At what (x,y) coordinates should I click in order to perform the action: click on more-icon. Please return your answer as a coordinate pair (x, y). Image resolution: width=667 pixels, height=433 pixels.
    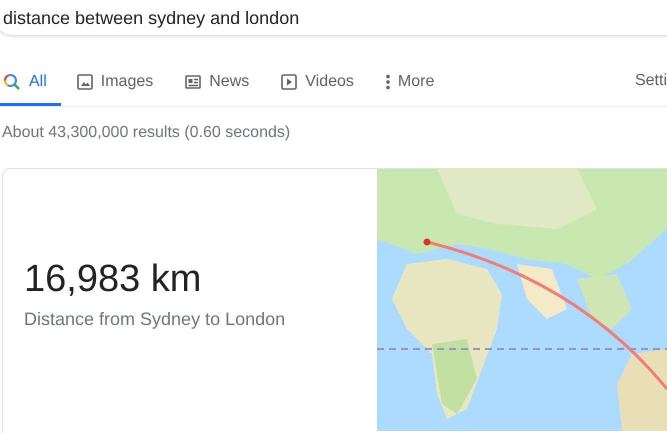
    Looking at the image, I should click on (388, 82).